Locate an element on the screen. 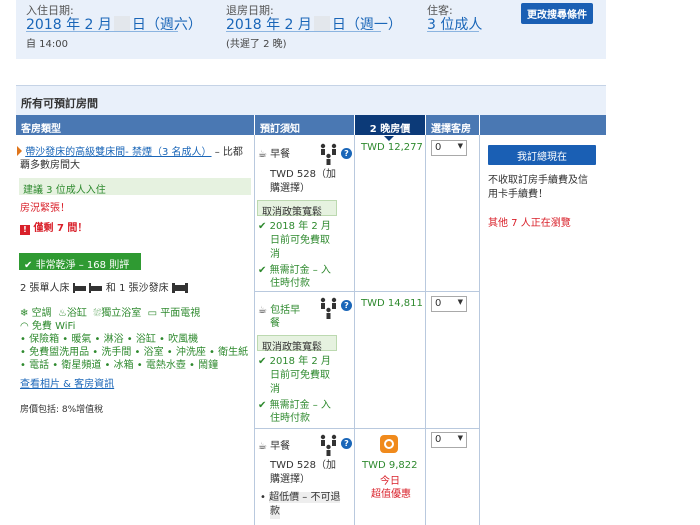  update-search-button: 更改搜尋條件 is located at coordinates (557, 13).